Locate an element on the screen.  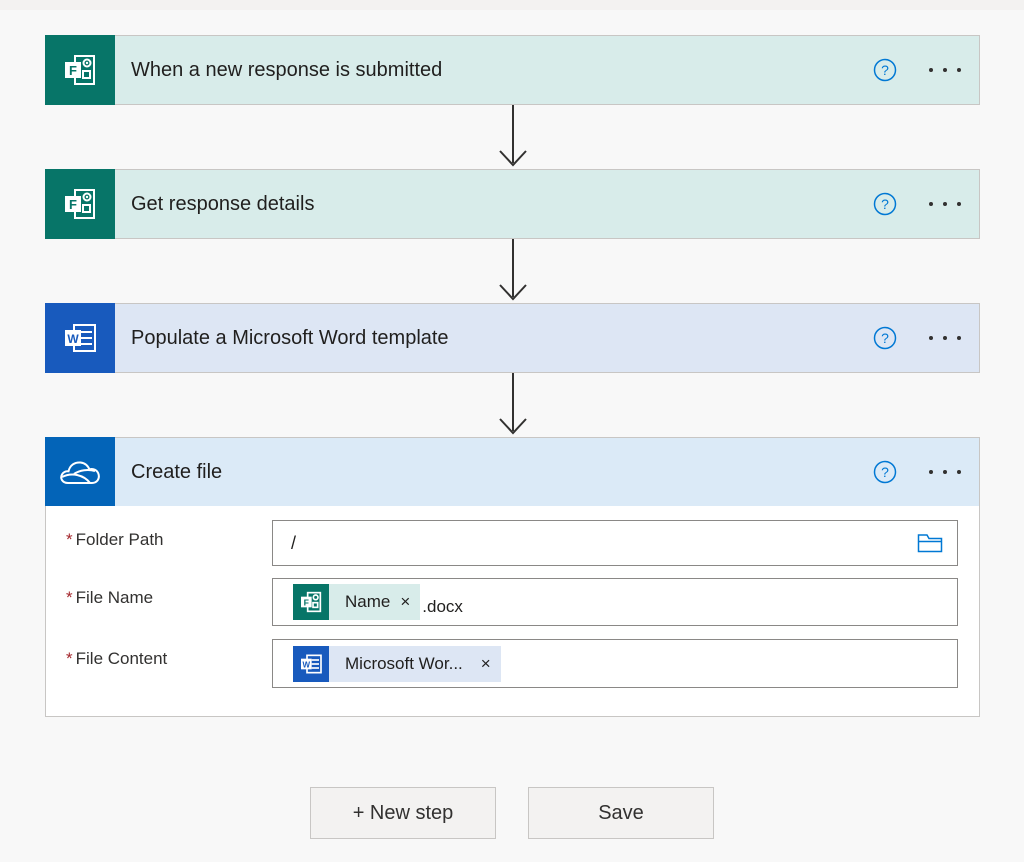
file-name-suffix: .docx is located at coordinates (442, 606).